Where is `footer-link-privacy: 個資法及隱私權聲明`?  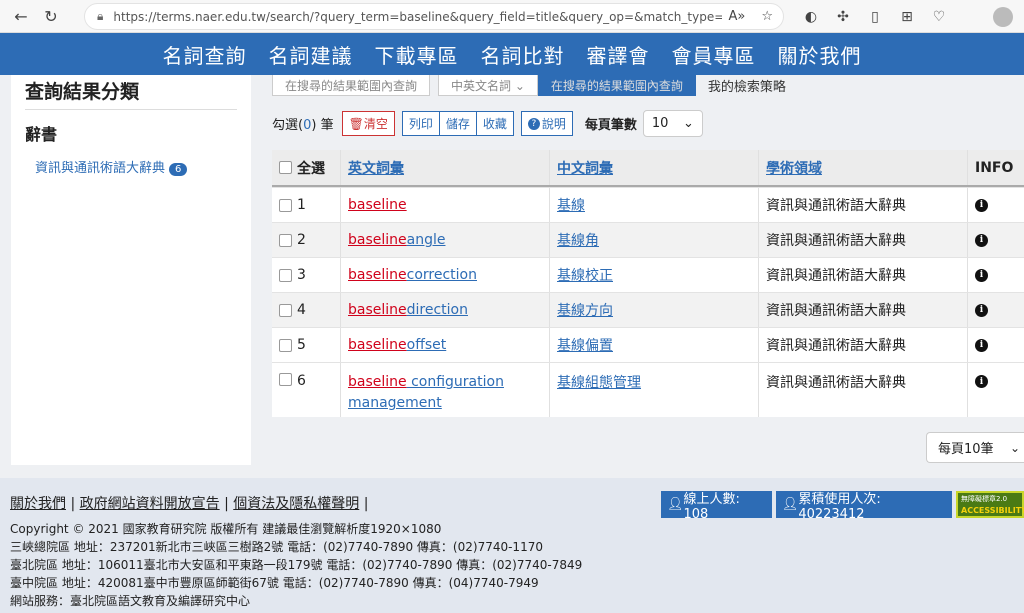 footer-link-privacy: 個資法及隱私權聲明 is located at coordinates (296, 504).